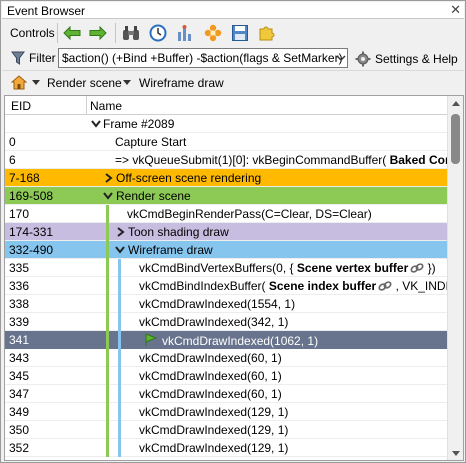  I want to click on event-name-text: vkCmdDrawIndexed(342, 1), so click(214, 322).